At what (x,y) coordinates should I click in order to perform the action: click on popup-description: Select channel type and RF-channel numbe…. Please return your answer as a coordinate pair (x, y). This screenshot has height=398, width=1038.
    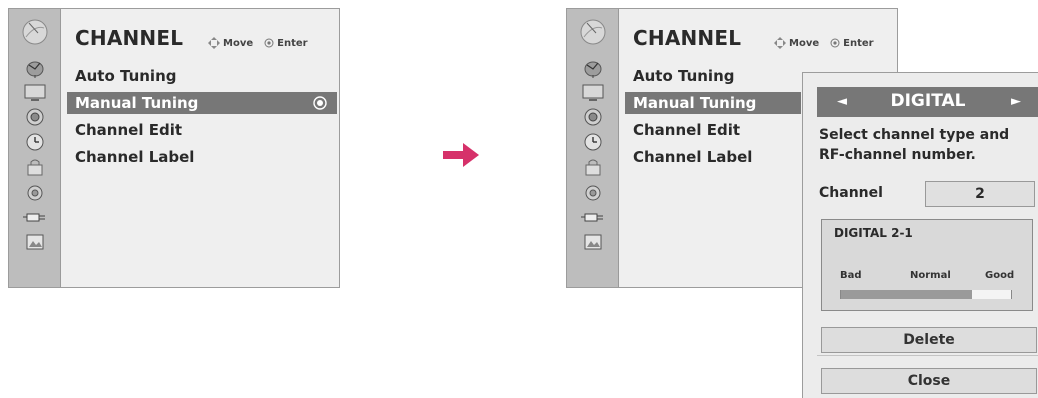
    Looking at the image, I should click on (914, 145).